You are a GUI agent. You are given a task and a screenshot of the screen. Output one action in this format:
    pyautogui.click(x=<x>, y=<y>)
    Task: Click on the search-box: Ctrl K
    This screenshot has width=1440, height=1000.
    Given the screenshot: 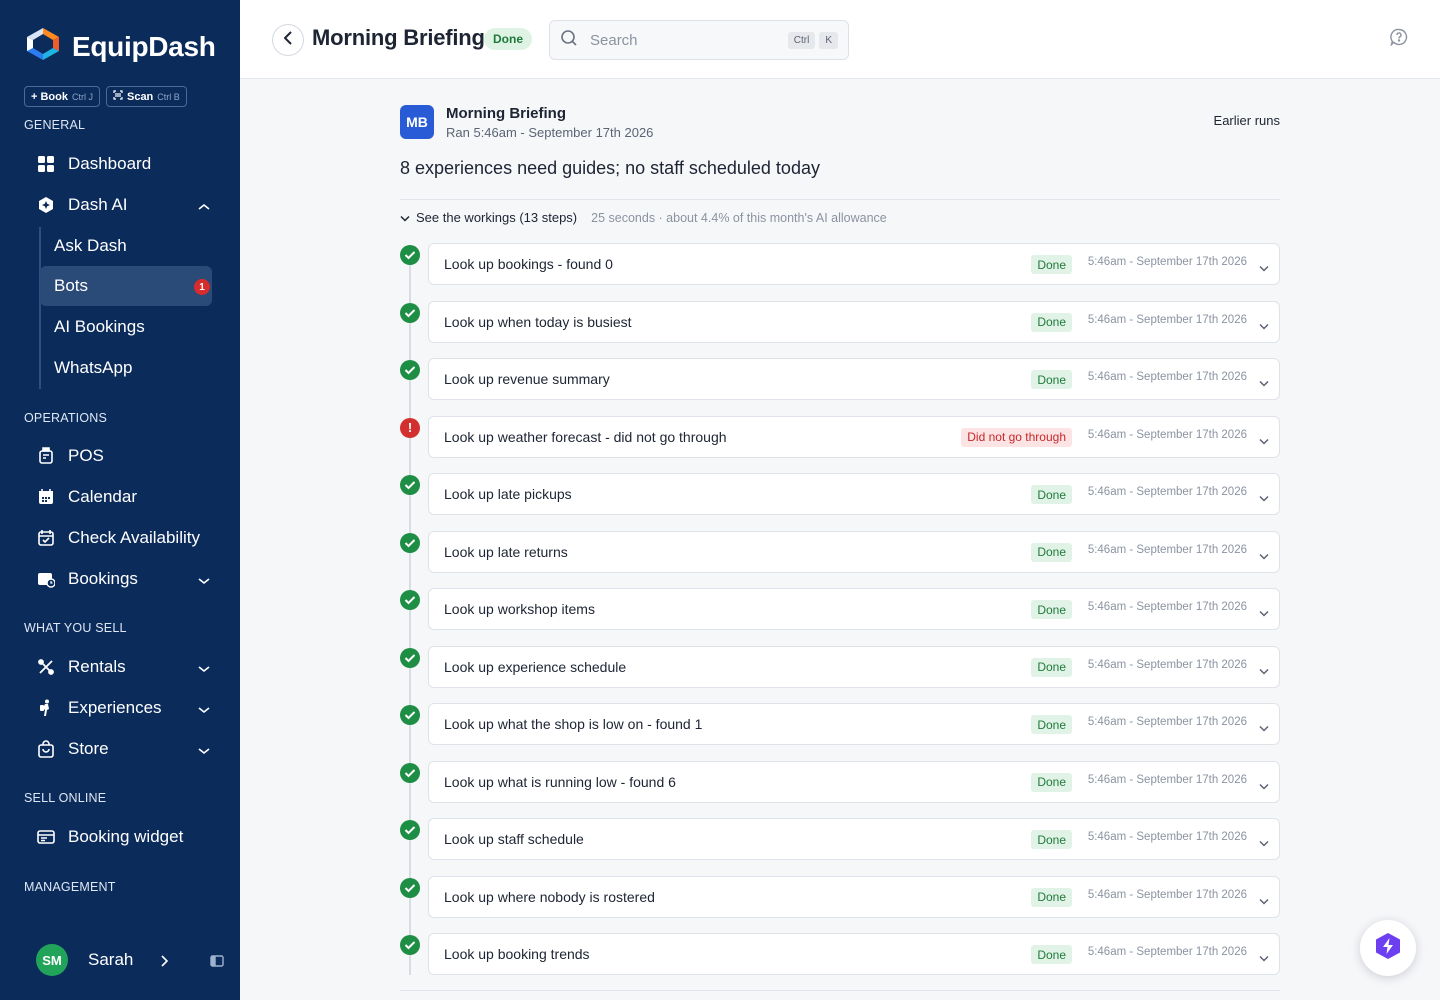 What is the action you would take?
    pyautogui.click(x=699, y=40)
    